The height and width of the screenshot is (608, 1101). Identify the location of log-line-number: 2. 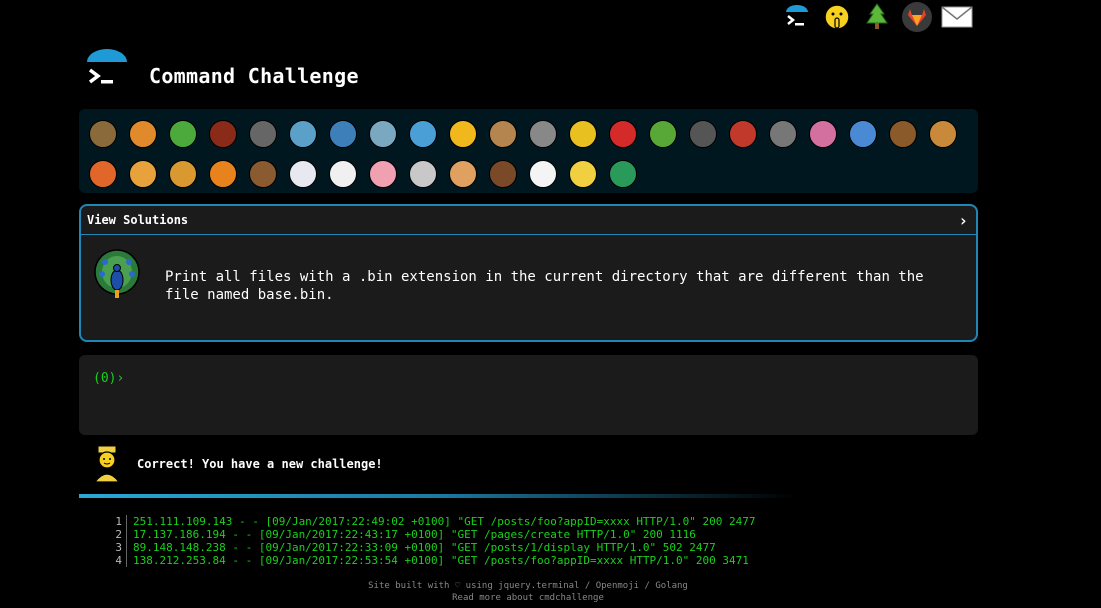
(118, 534).